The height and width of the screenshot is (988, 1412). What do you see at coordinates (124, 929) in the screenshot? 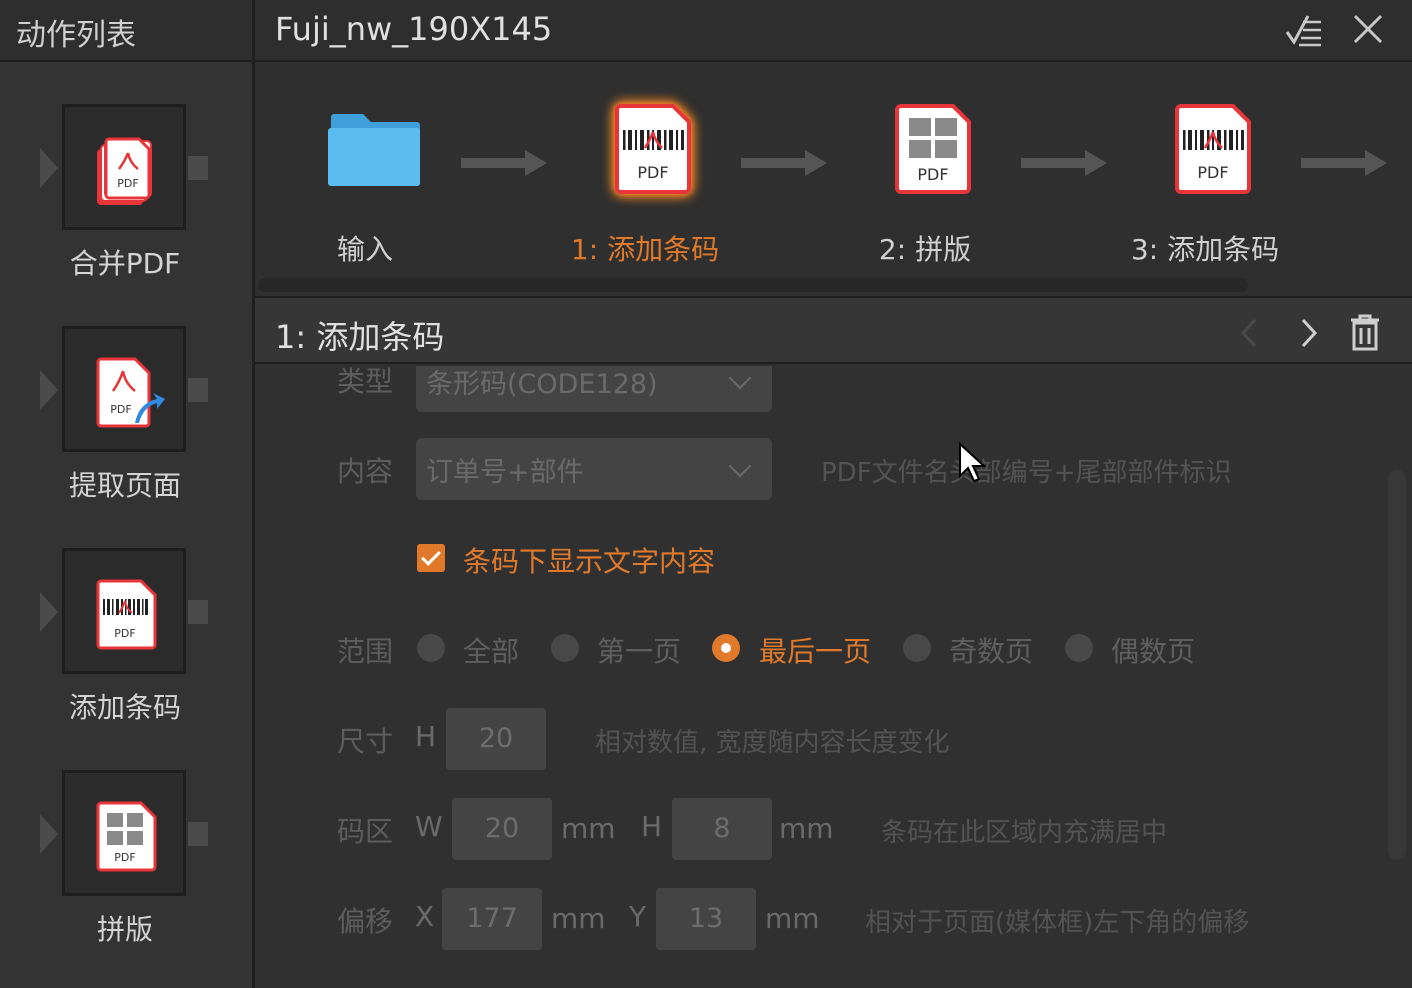
I see `action-label: 拼版` at bounding box center [124, 929].